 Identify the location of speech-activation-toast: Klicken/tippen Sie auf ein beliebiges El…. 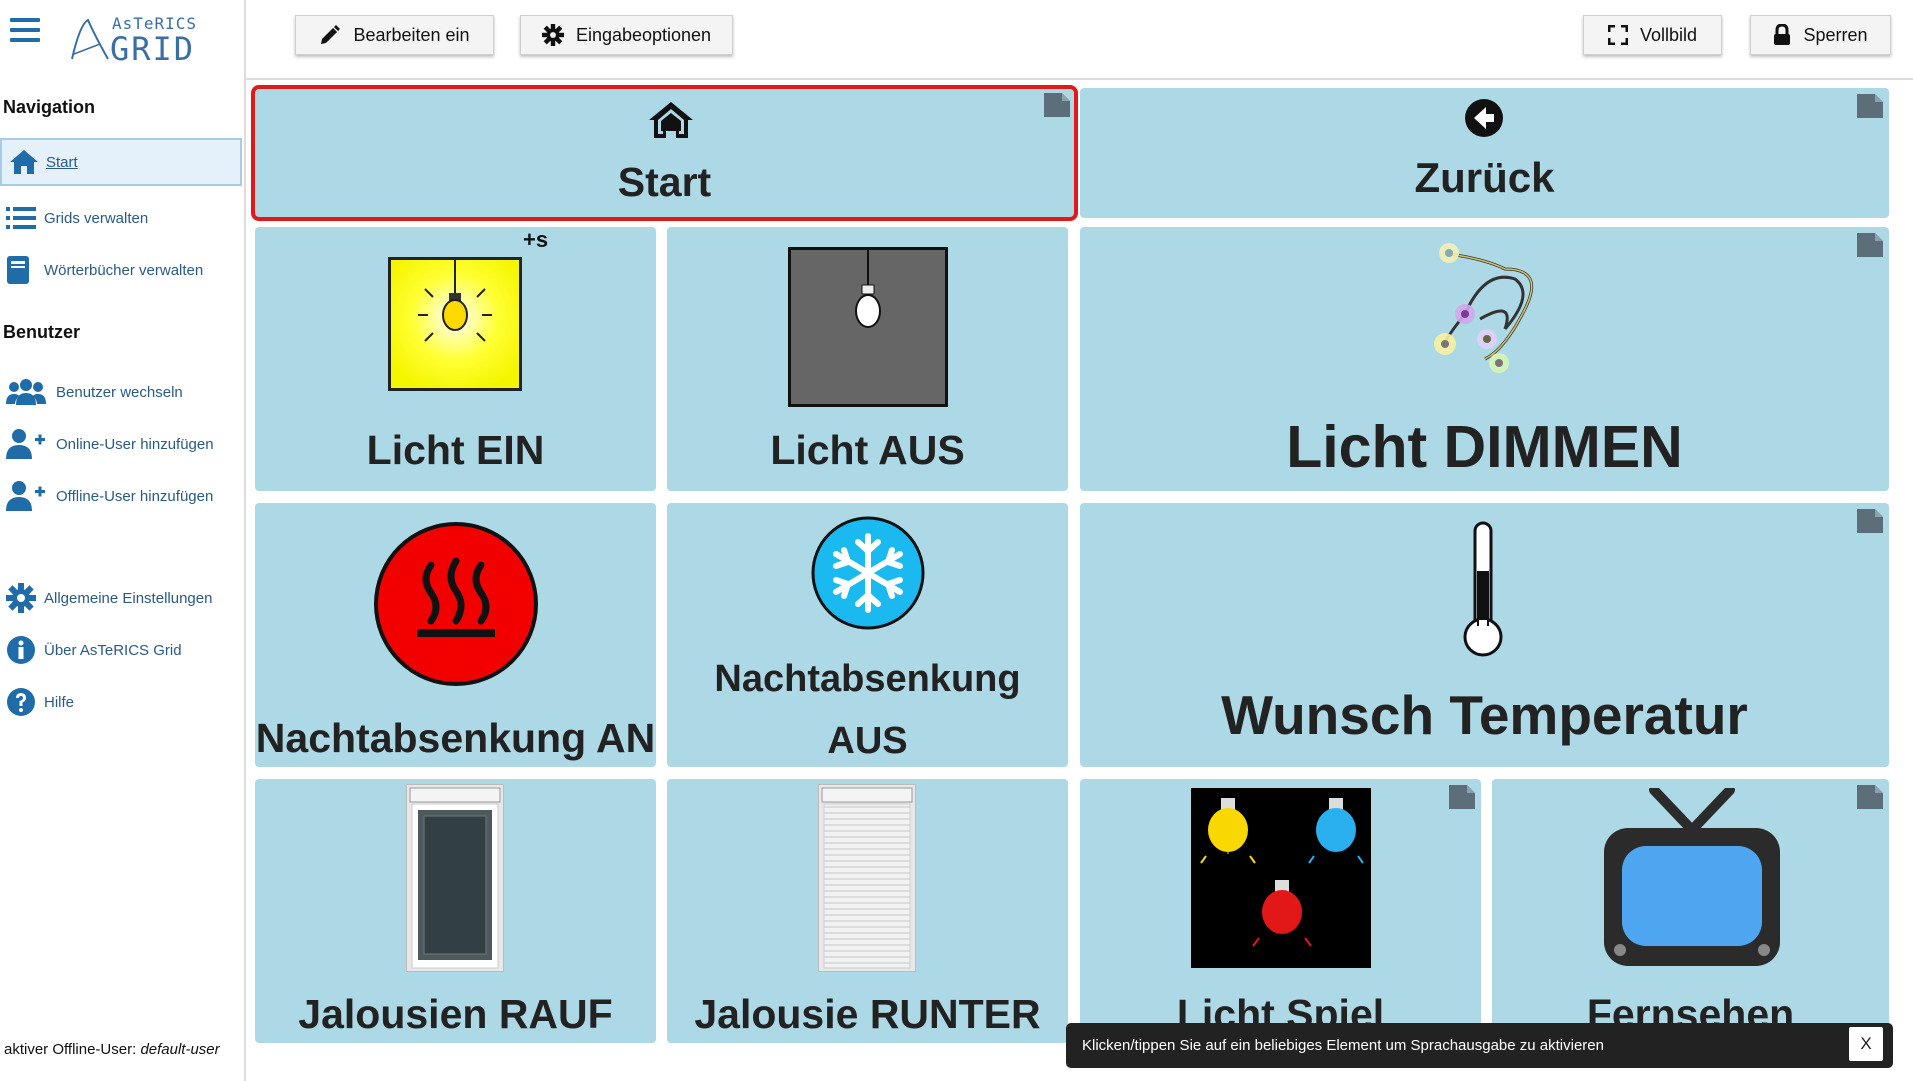
(1479, 1045).